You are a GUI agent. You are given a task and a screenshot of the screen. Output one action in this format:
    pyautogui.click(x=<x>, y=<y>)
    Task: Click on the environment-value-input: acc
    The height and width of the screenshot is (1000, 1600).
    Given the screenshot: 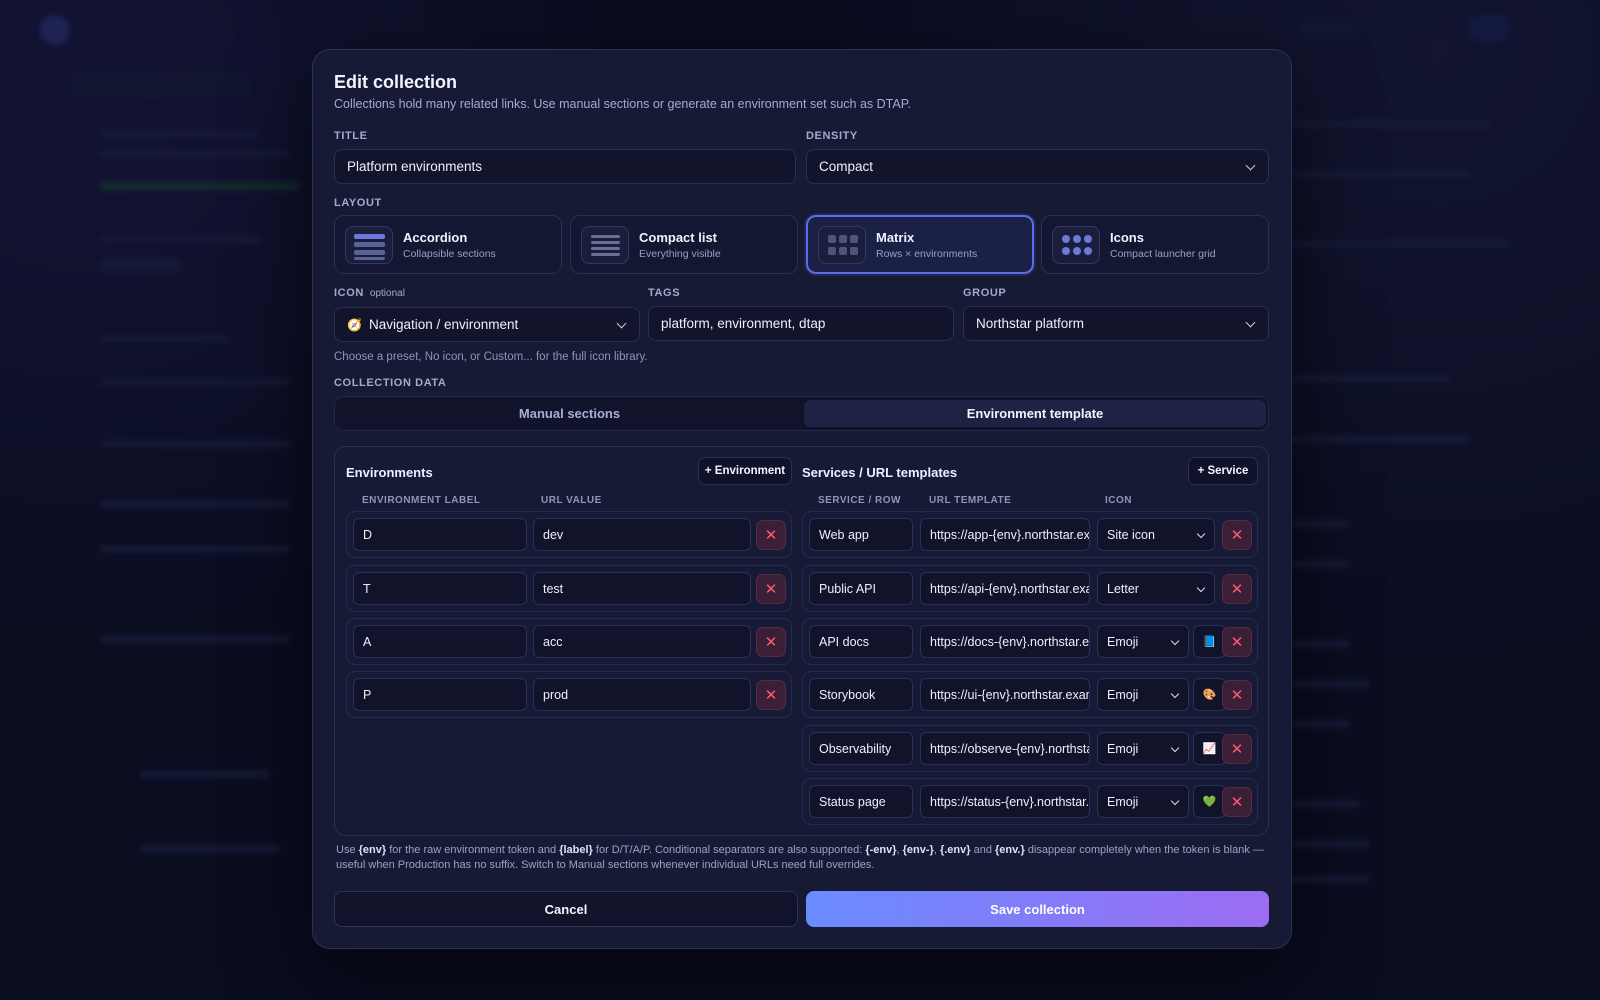 What is the action you would take?
    pyautogui.click(x=642, y=641)
    